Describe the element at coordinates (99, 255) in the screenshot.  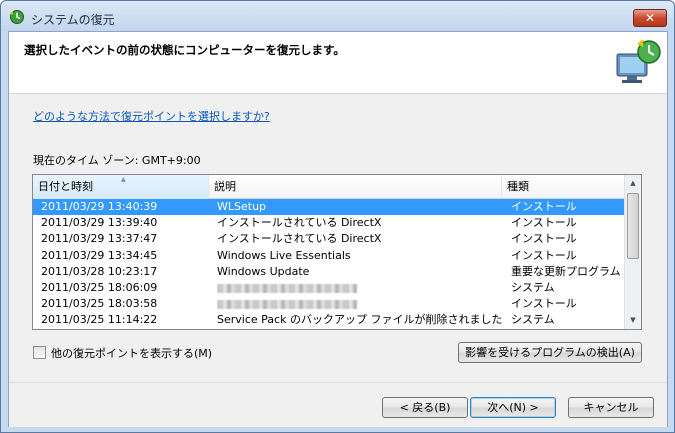
I see `row-date: 2011/03/29 13:34:45` at that location.